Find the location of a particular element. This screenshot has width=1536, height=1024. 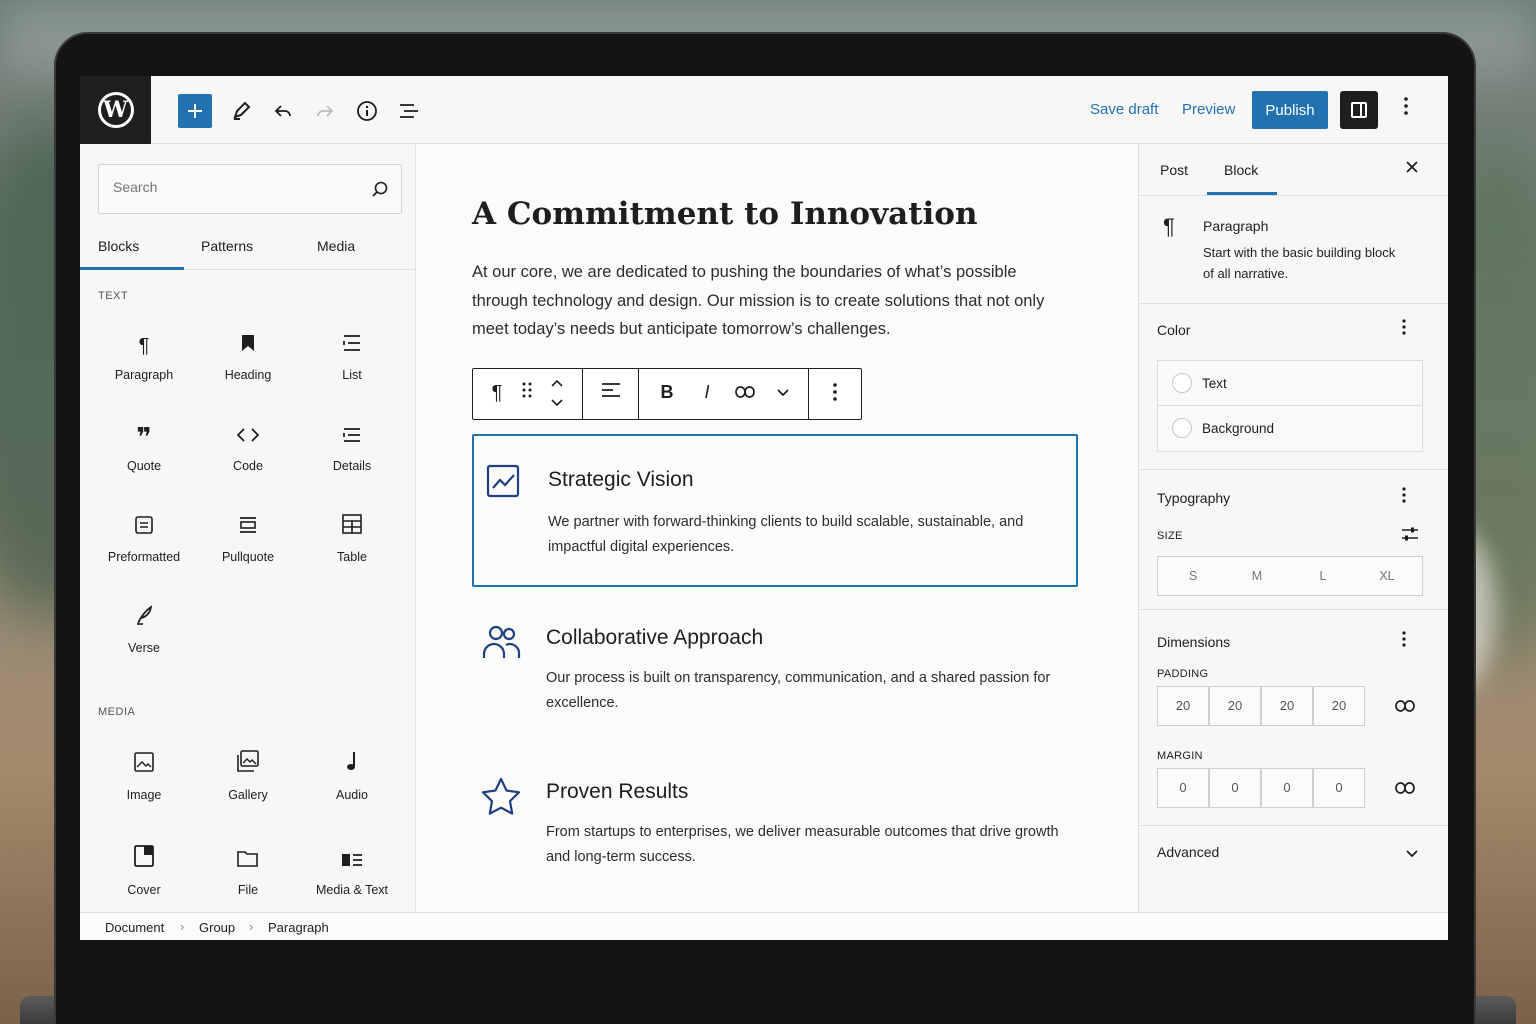

inserter-tabs: Blocks Patterns Media is located at coordinates (248, 247).